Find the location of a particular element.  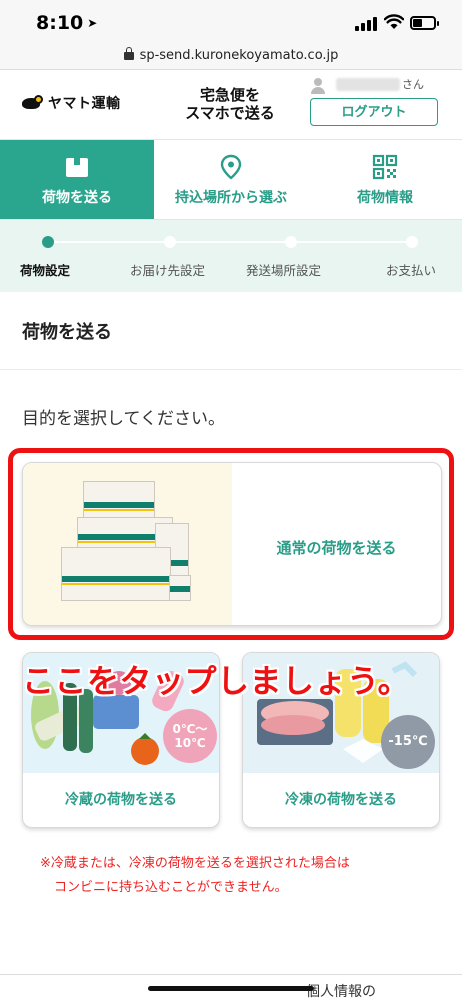

frozen-package-label: 冷凍の荷物を送る is located at coordinates (341, 800).